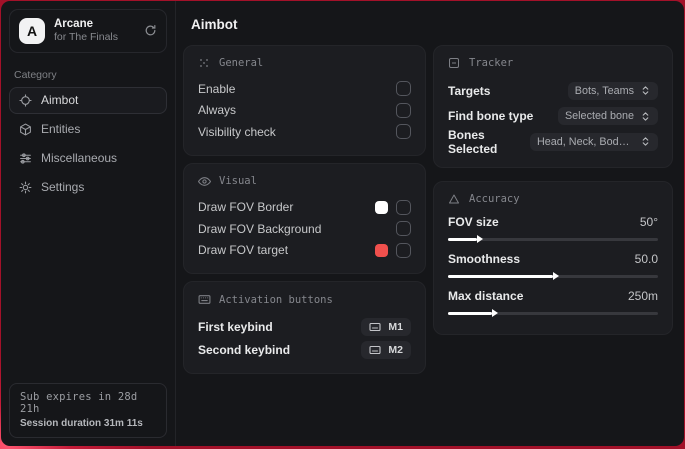  What do you see at coordinates (381, 250) in the screenshot?
I see `fov-target-color-swatch` at bounding box center [381, 250].